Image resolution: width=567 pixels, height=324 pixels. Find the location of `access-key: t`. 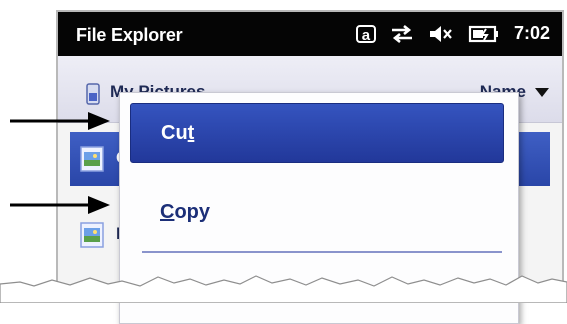

access-key: t is located at coordinates (191, 133).